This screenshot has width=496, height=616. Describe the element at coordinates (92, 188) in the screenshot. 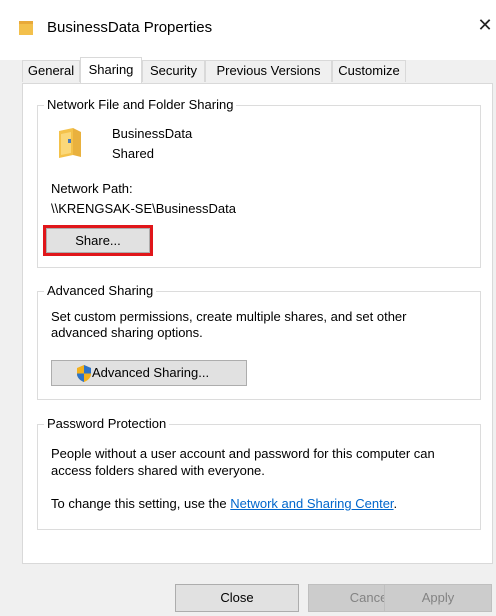

I see `network-path-label: Network Path:` at that location.